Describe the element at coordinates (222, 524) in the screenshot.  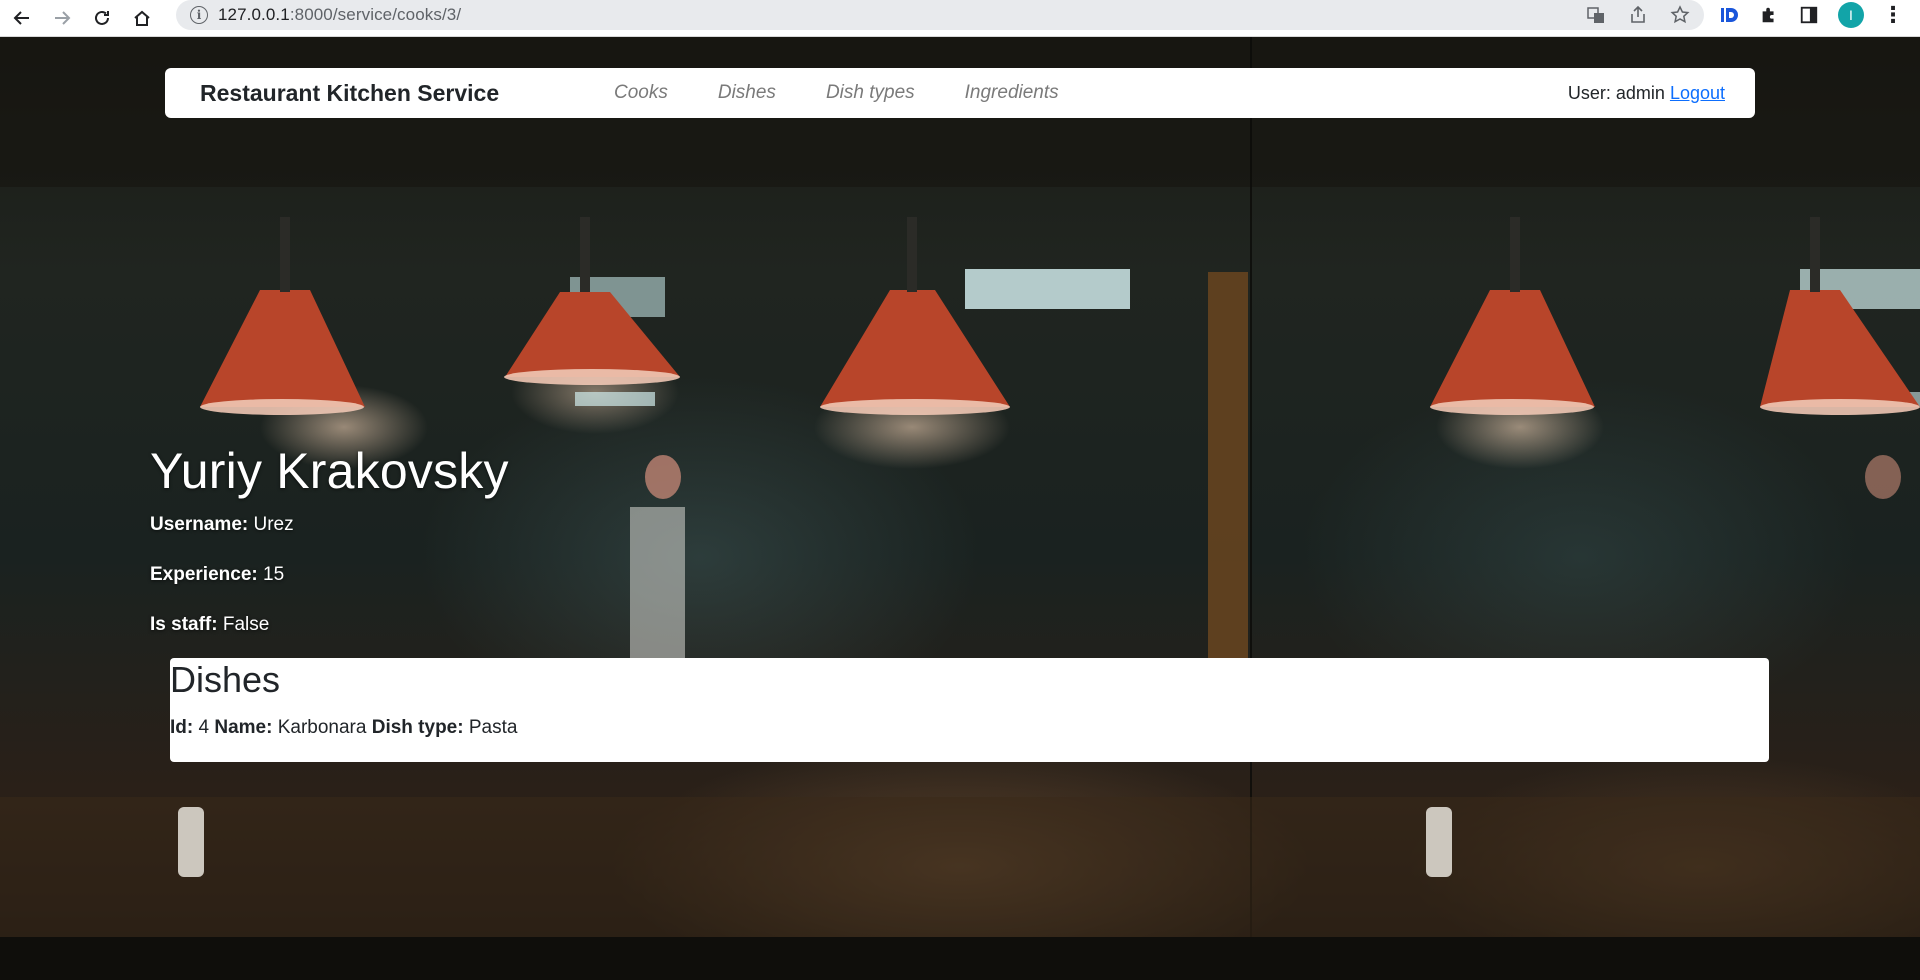
I see `cook-username: Username: Urez` at that location.